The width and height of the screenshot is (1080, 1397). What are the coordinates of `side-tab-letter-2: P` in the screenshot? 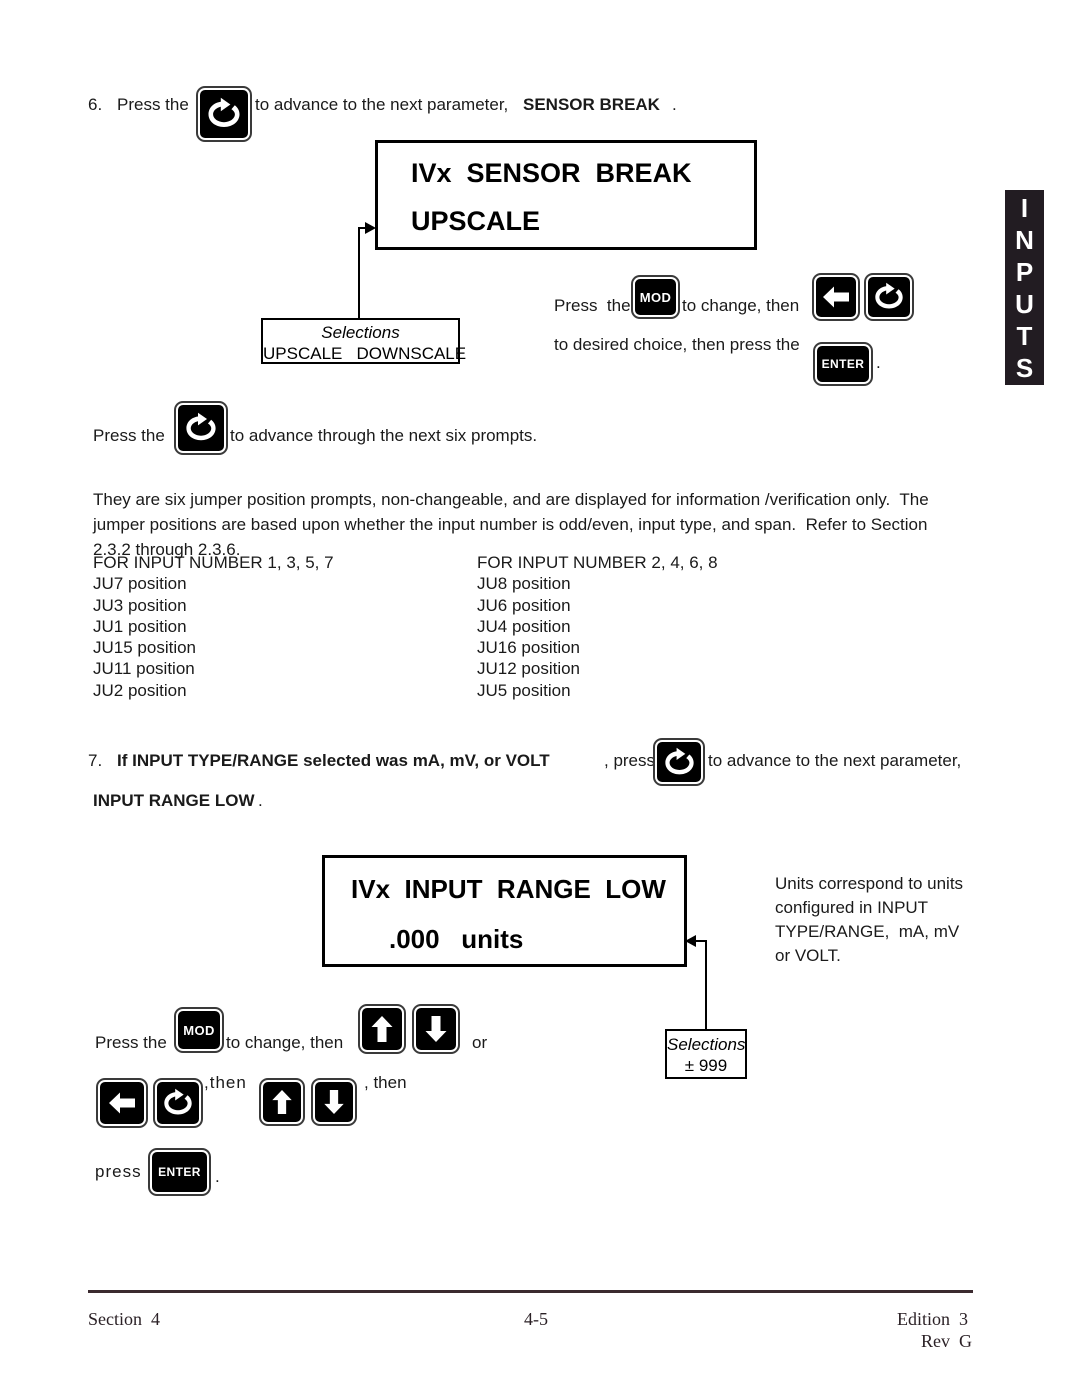 It's located at (1024, 271).